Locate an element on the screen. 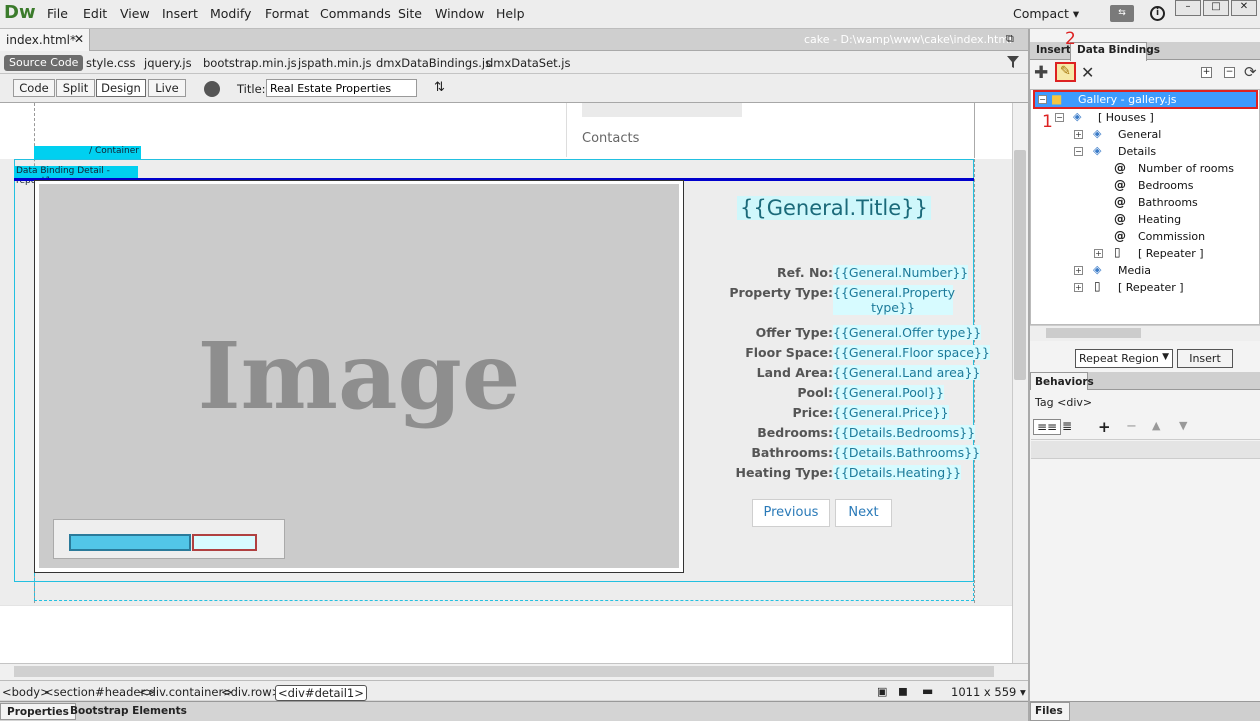 This screenshot has width=1260, height=721. workspace-switcher: Compact ▾ is located at coordinates (1046, 13).